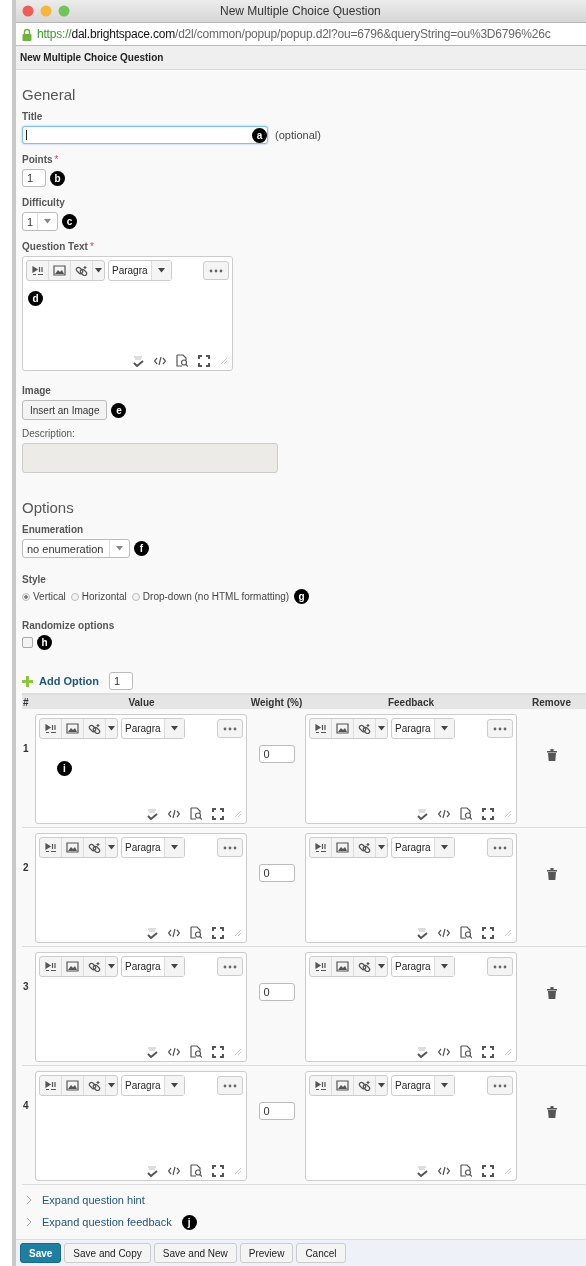 The width and height of the screenshot is (586, 1266). I want to click on action-button: Preview, so click(266, 1253).